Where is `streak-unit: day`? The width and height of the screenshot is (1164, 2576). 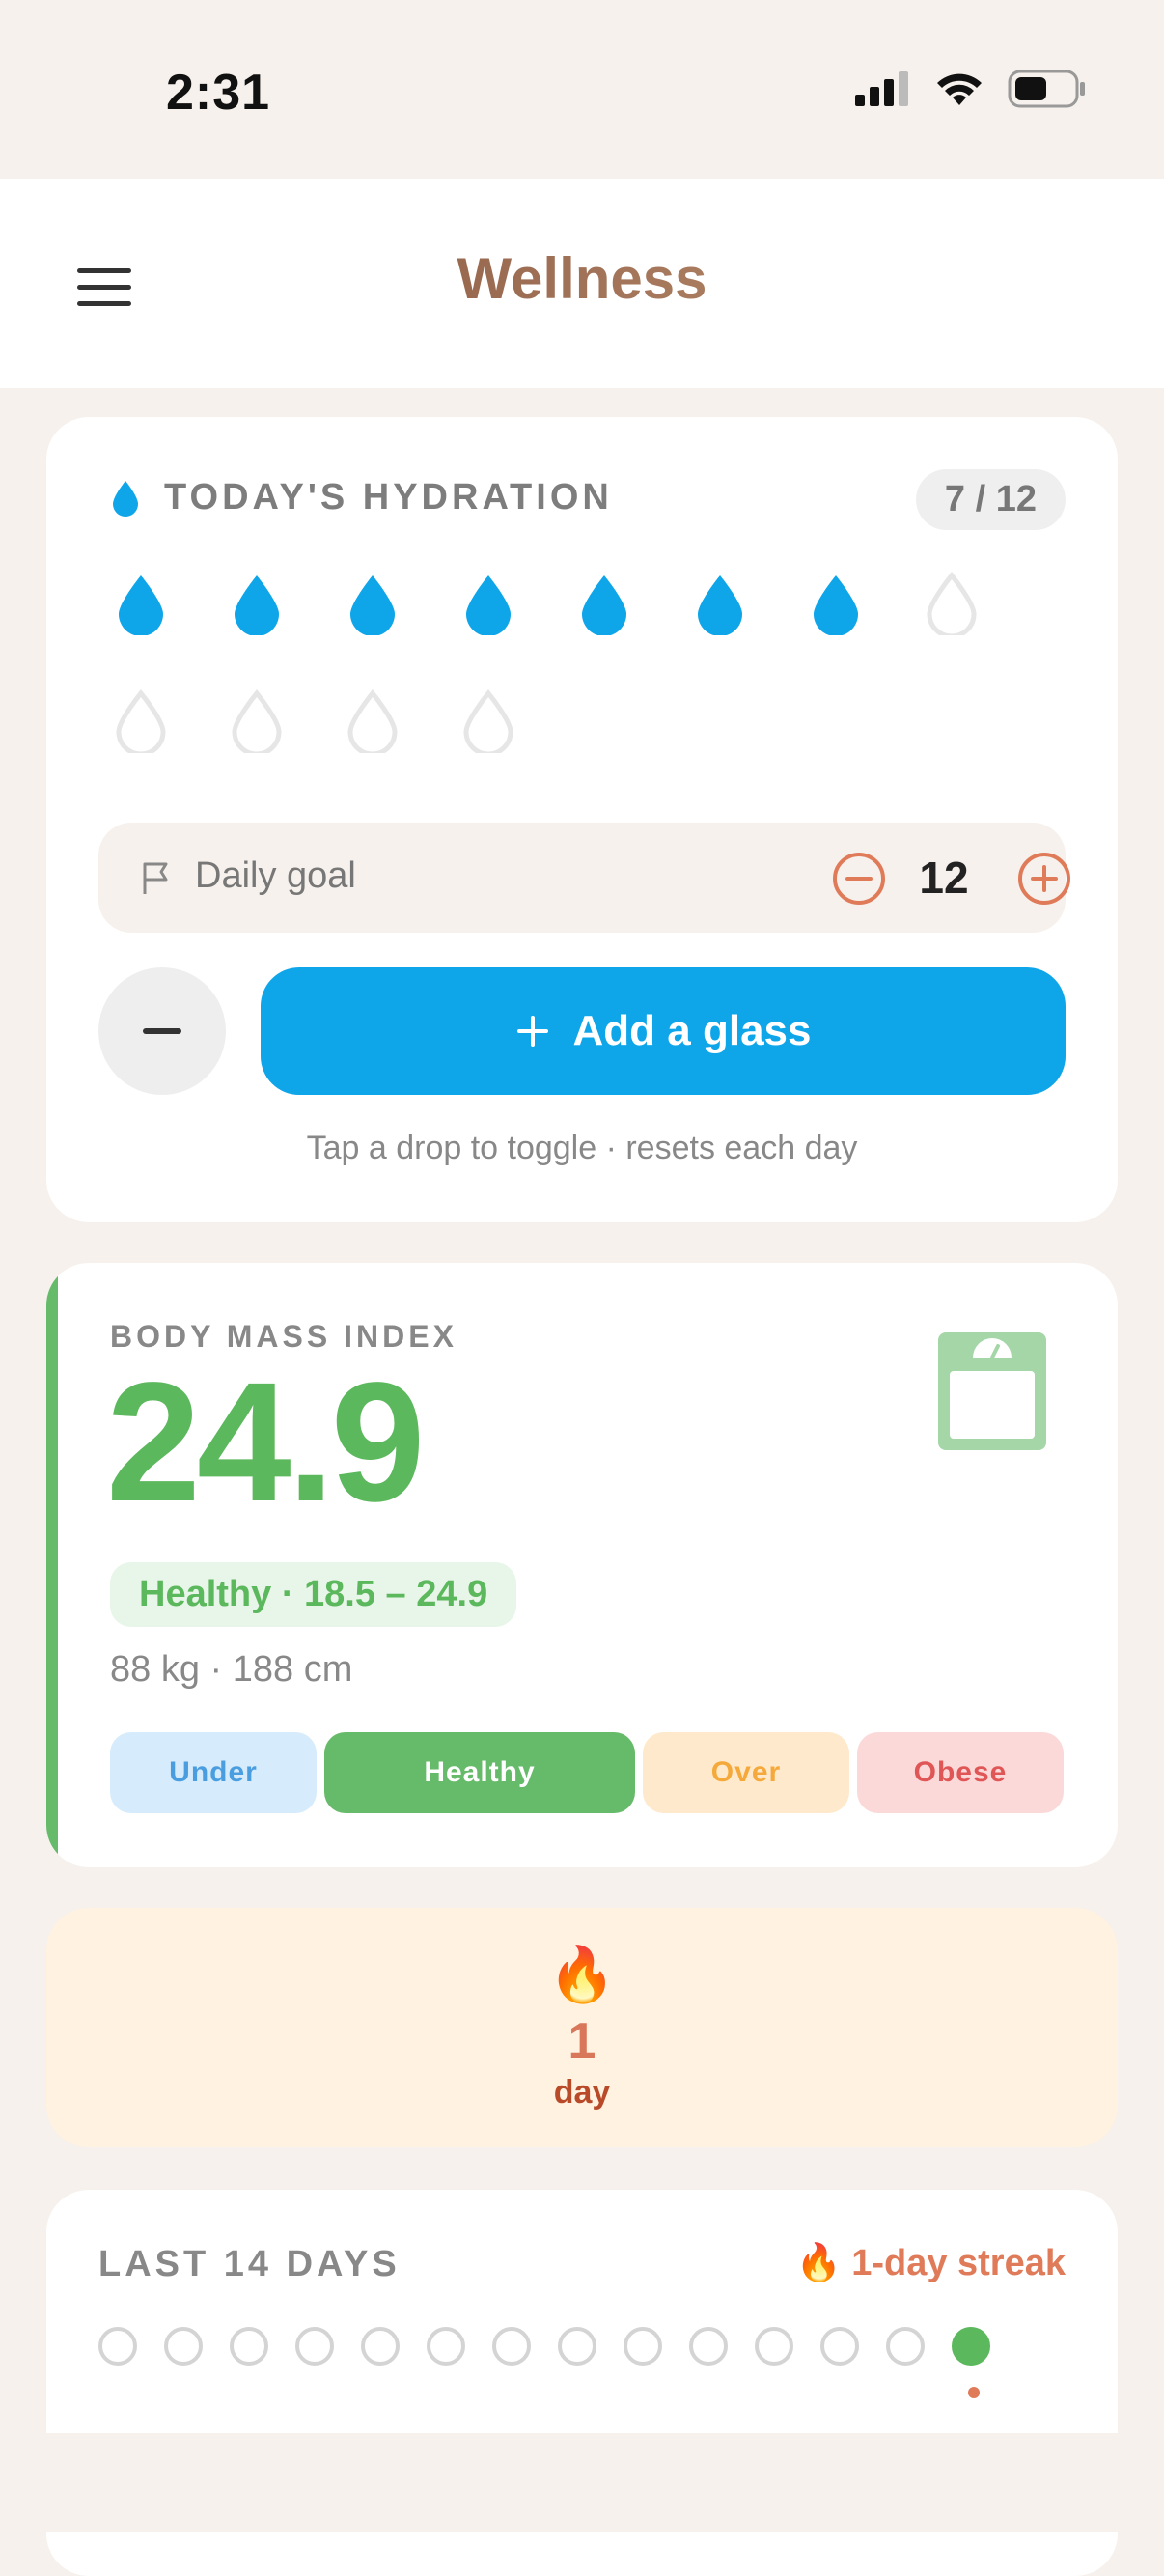
streak-unit: day is located at coordinates (582, 2093).